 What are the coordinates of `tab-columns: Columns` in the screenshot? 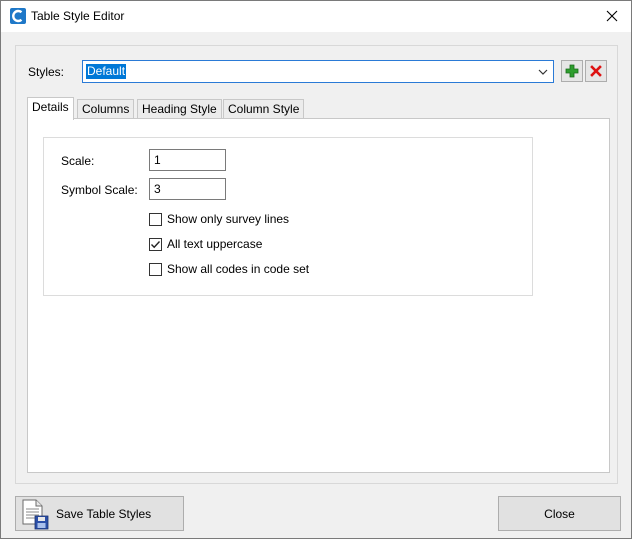 It's located at (106, 109).